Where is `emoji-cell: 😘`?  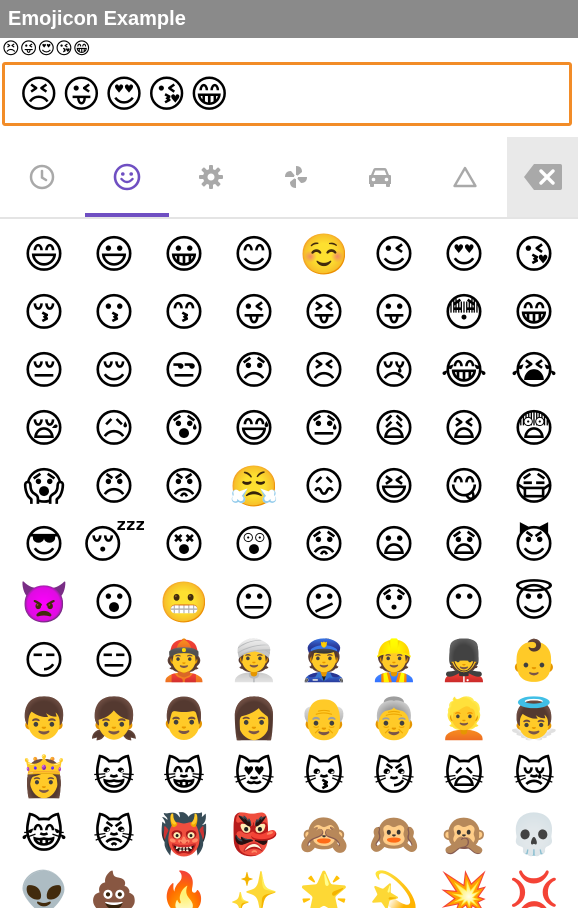
emoji-cell: 😘 is located at coordinates (534, 255).